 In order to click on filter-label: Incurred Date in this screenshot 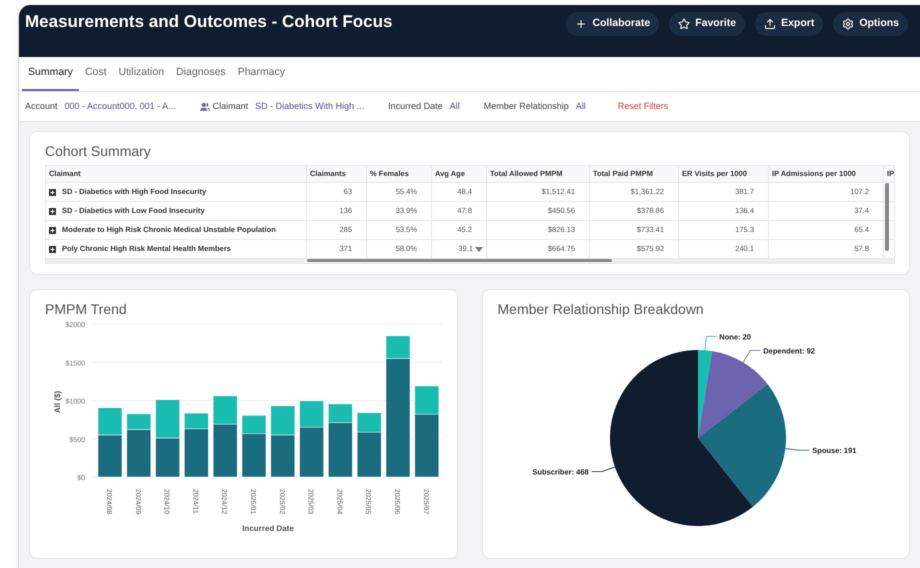, I will do `click(415, 106)`.